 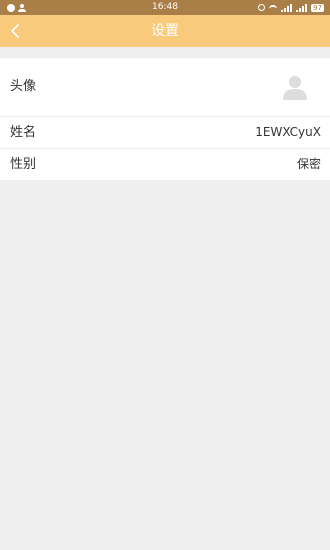 What do you see at coordinates (317, 7) in the screenshot?
I see `battery-icon: 97` at bounding box center [317, 7].